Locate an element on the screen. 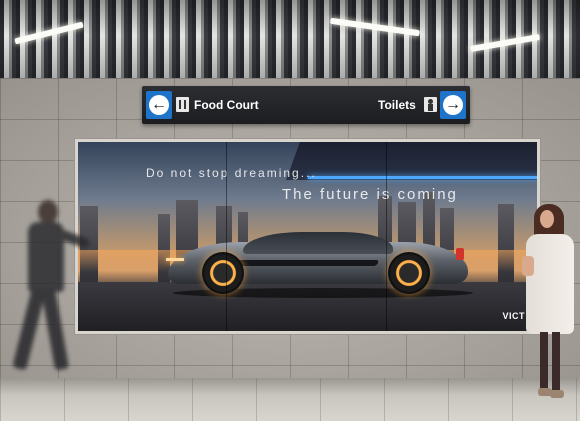 The height and width of the screenshot is (421, 580). left-arrow-box: ← is located at coordinates (159, 105).